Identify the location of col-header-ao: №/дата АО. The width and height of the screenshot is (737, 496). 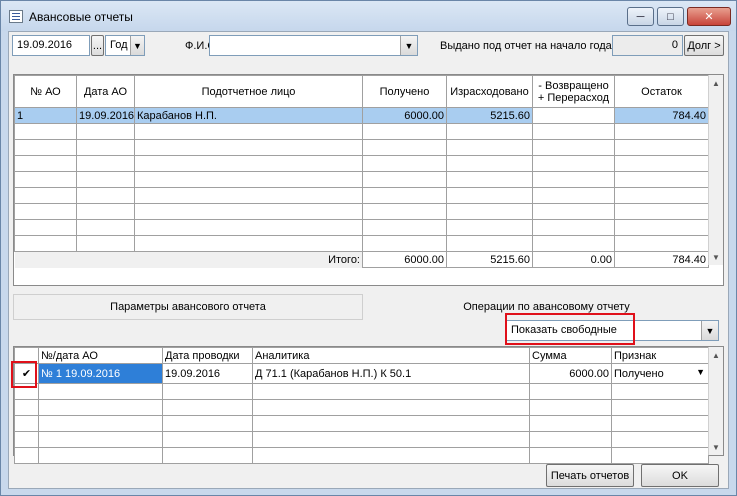
(100, 355).